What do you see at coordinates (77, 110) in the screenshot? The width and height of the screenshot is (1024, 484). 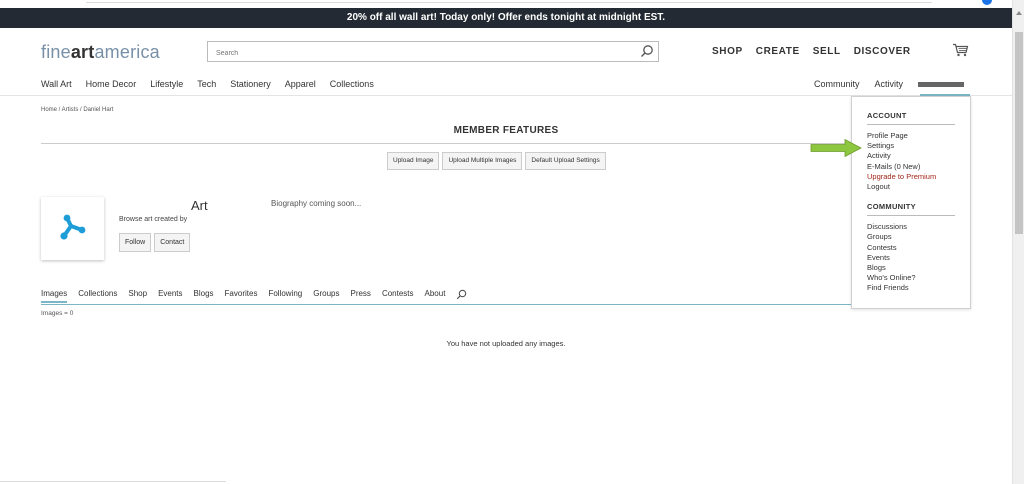 I see `breadcrumb: Home / Artists / Daniel Hart` at bounding box center [77, 110].